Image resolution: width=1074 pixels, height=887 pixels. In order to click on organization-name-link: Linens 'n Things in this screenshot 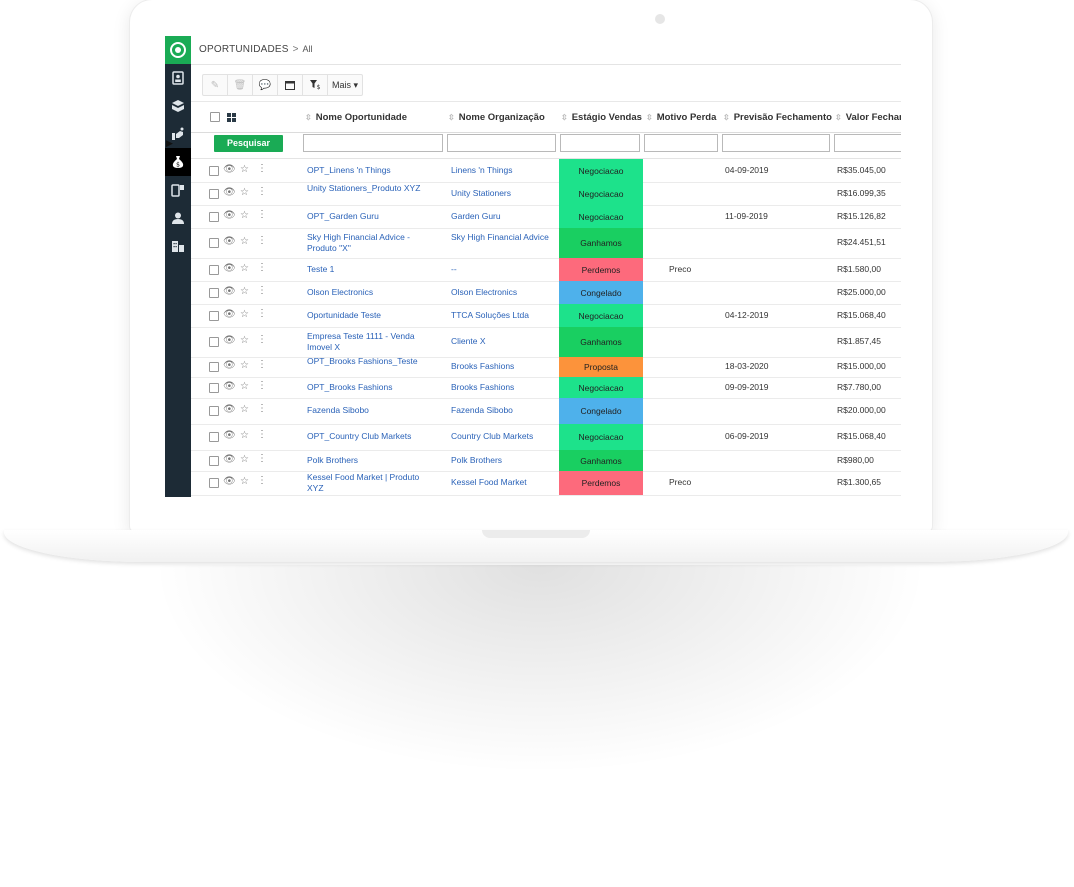, I will do `click(501, 170)`.